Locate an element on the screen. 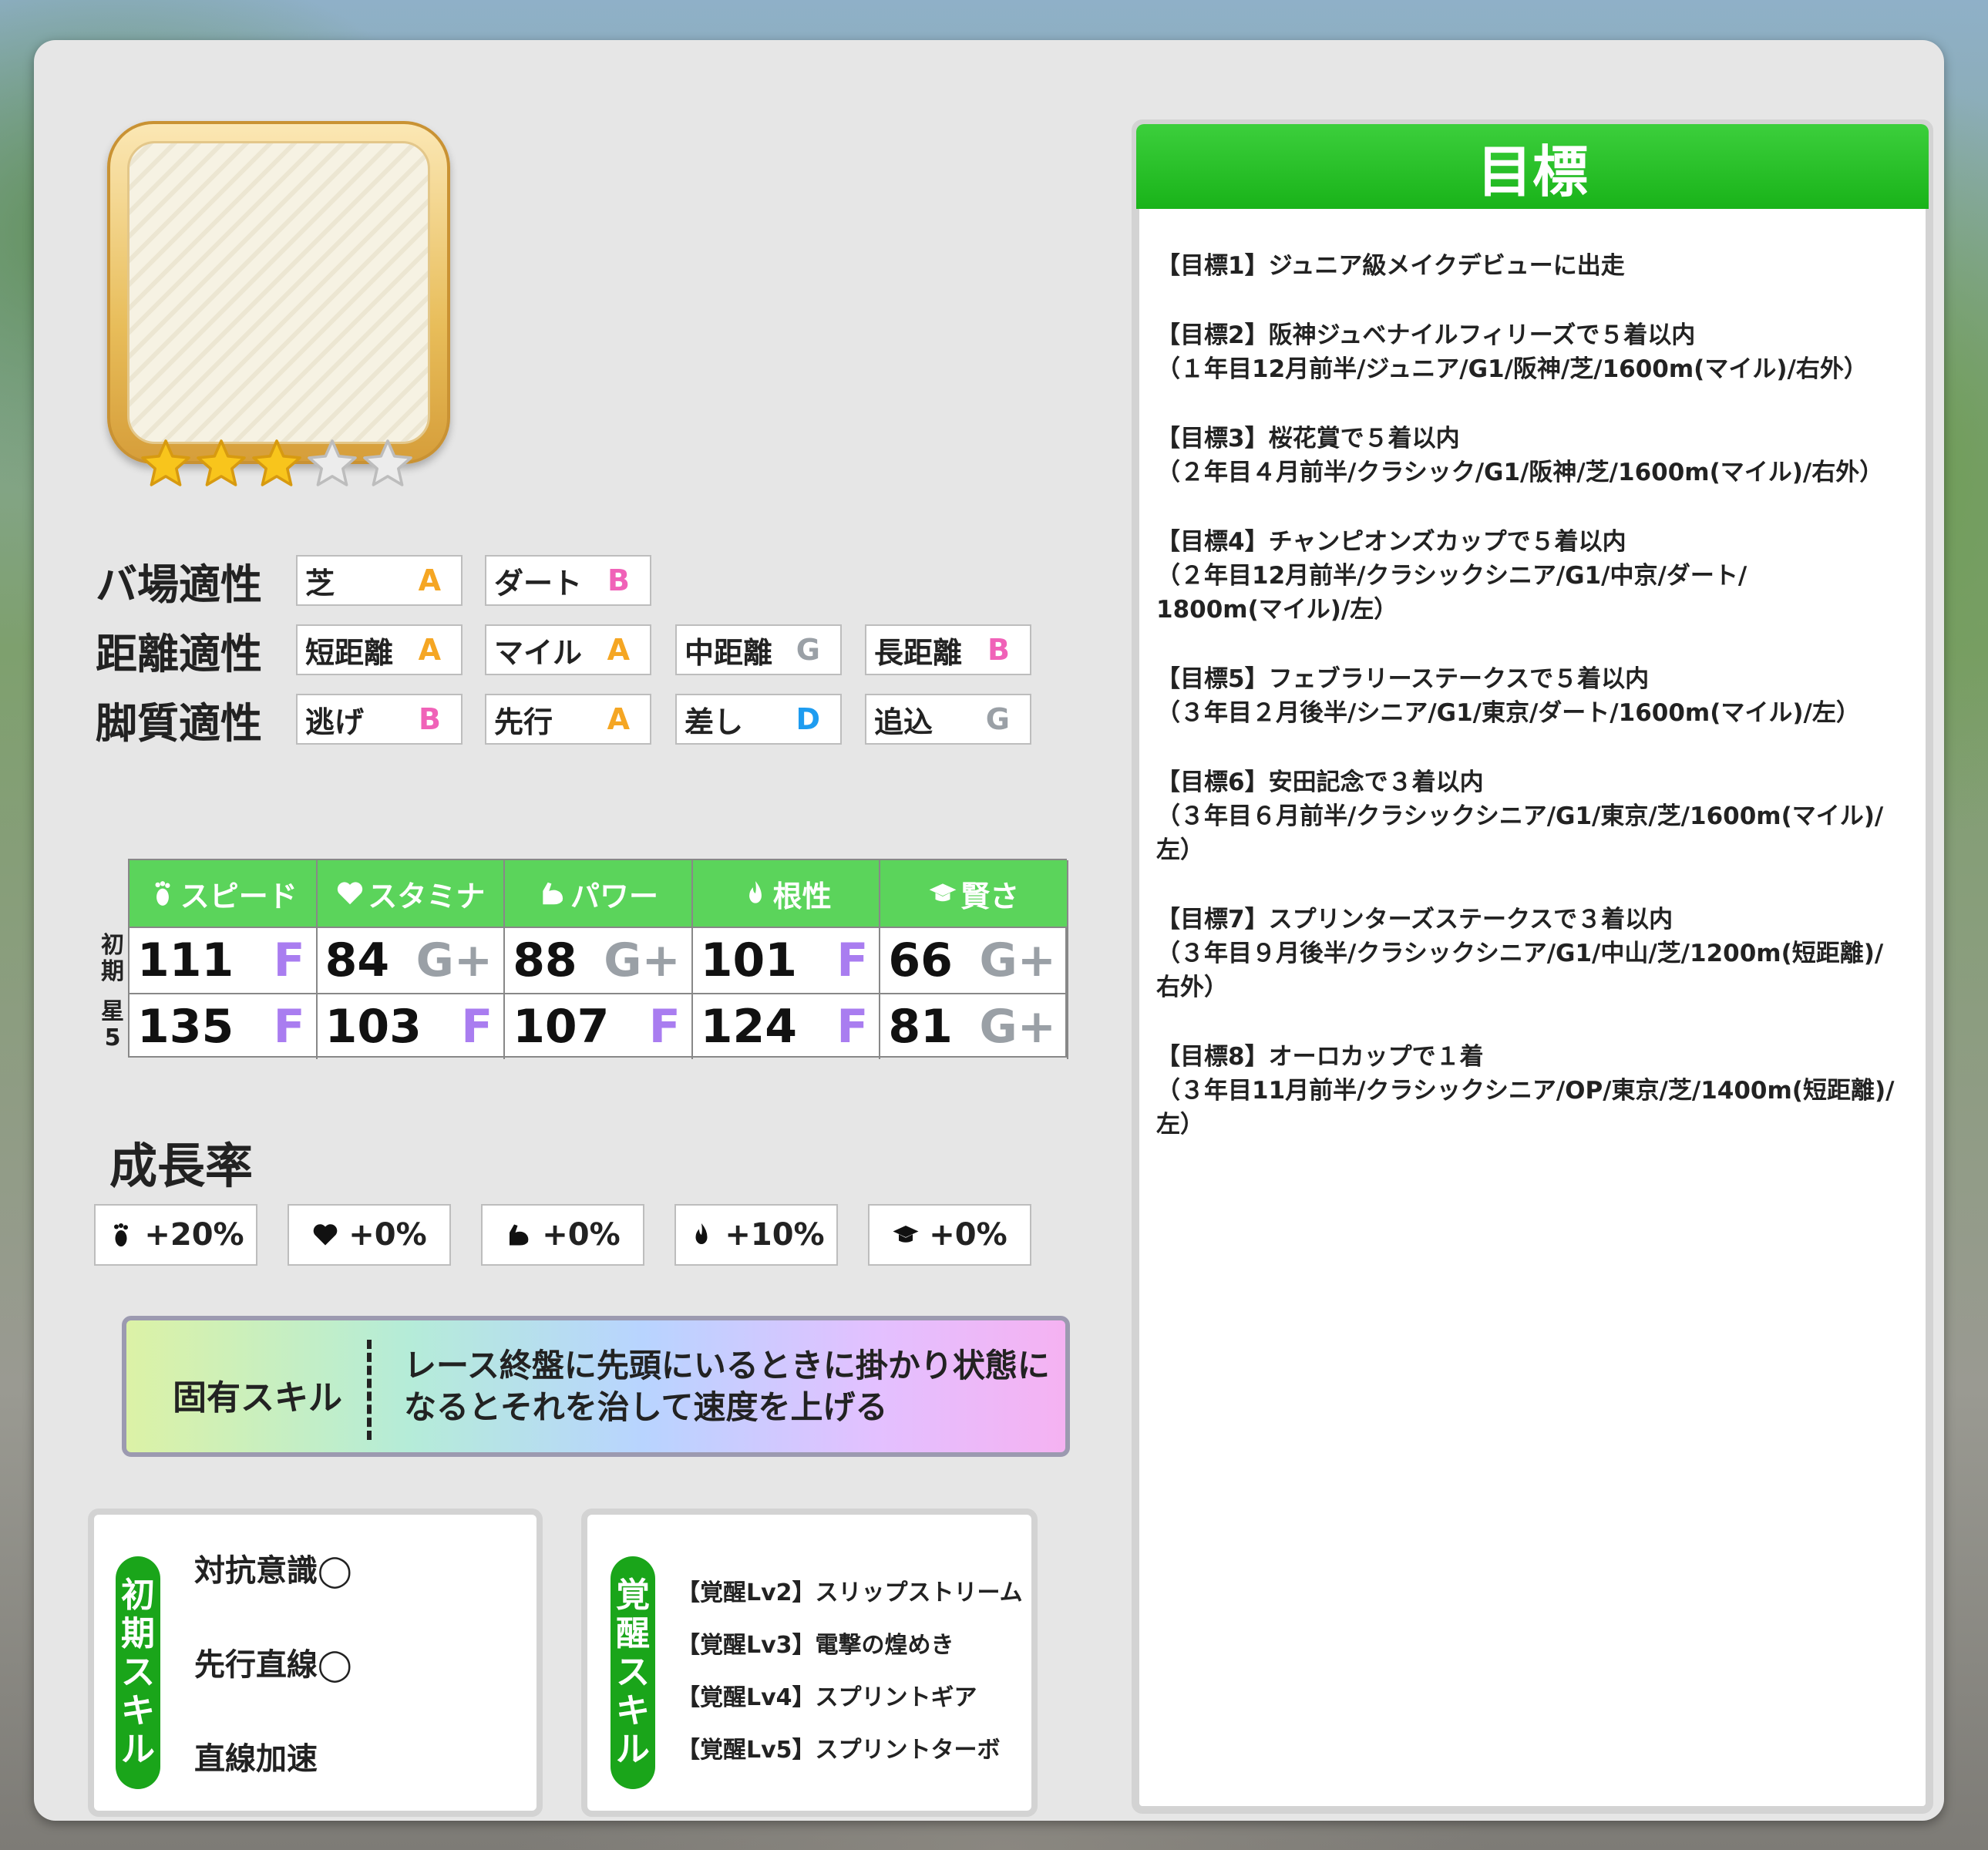 This screenshot has height=1850, width=1988. stat-cell: 88 G+ is located at coordinates (599, 960).